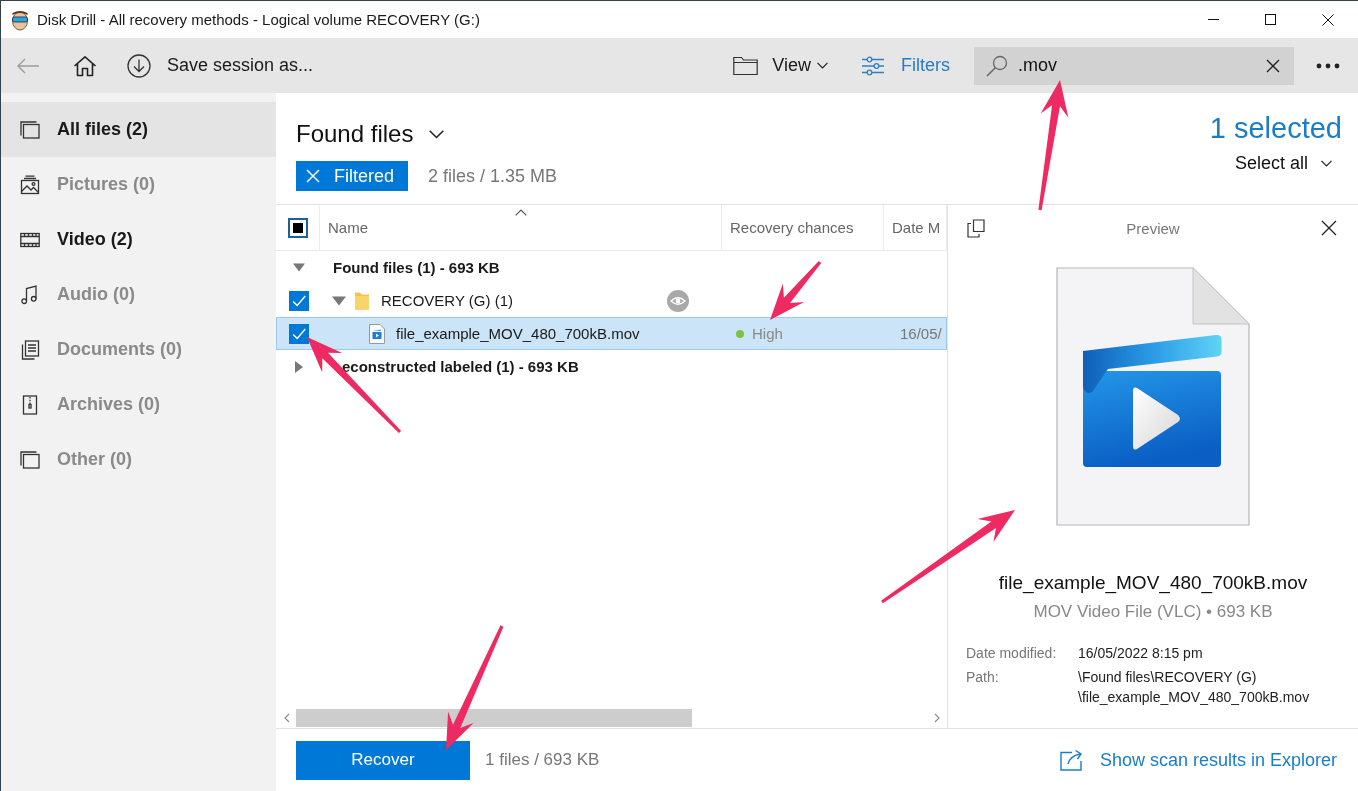  What do you see at coordinates (447, 300) in the screenshot?
I see `folder-name: RECOVERY (G) (1)` at bounding box center [447, 300].